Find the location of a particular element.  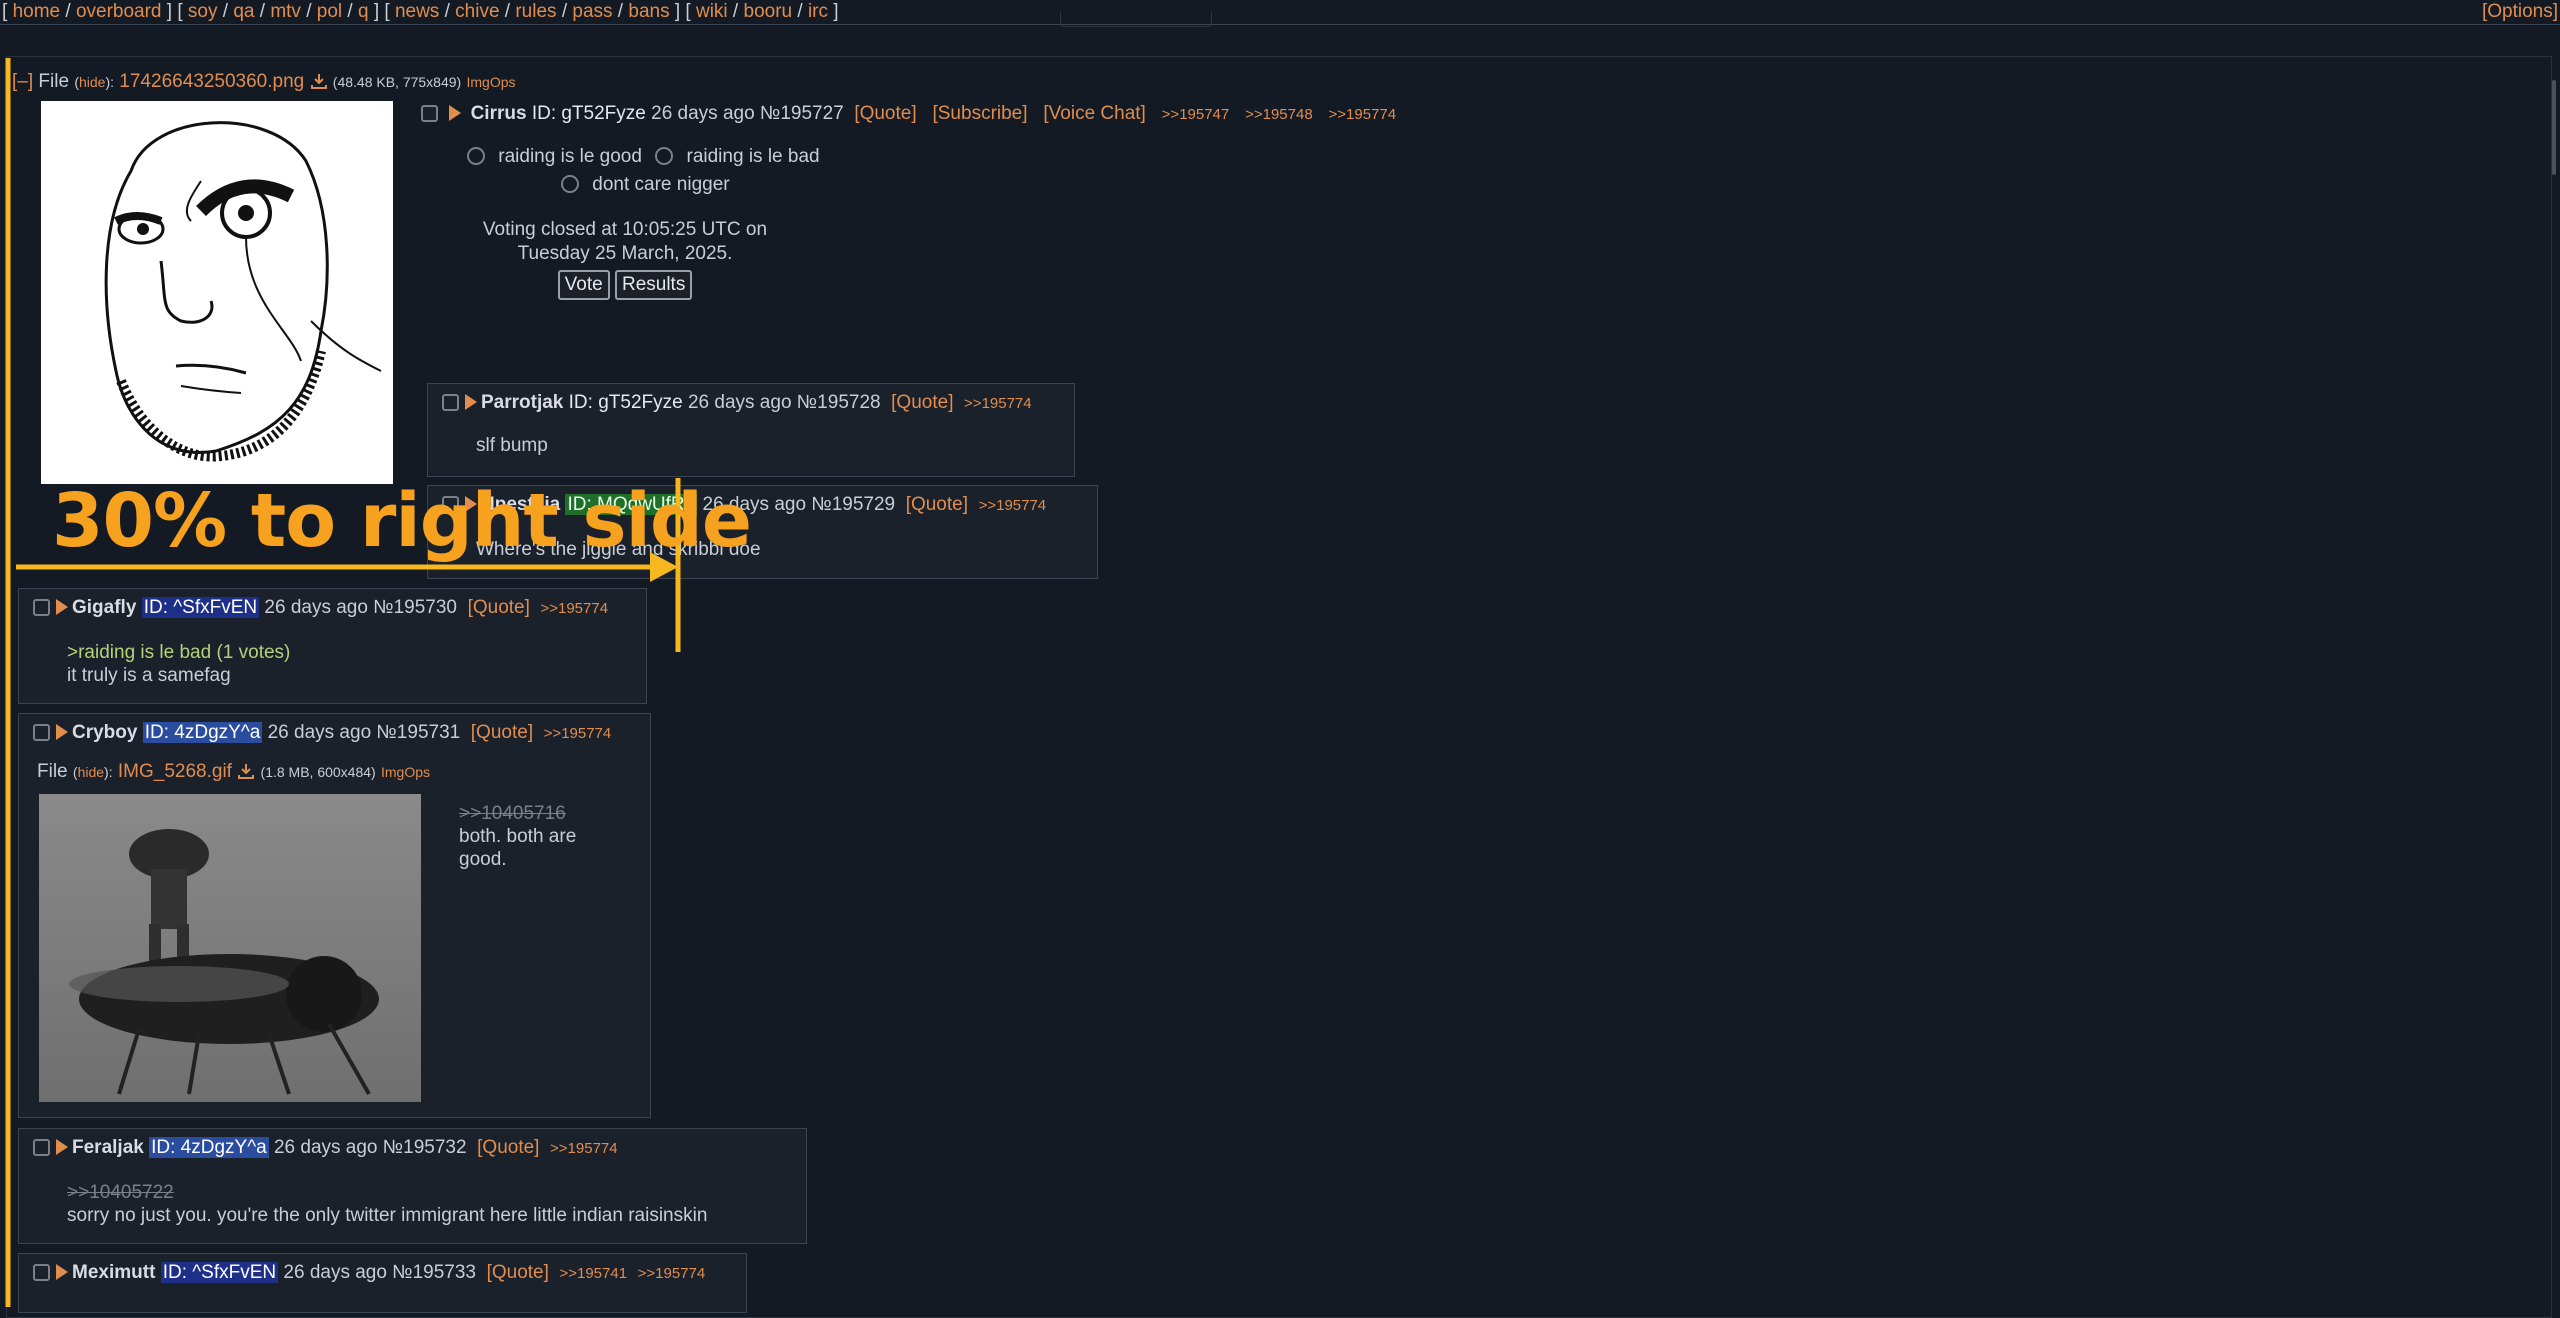

nav-irc: irc is located at coordinates (818, 11).